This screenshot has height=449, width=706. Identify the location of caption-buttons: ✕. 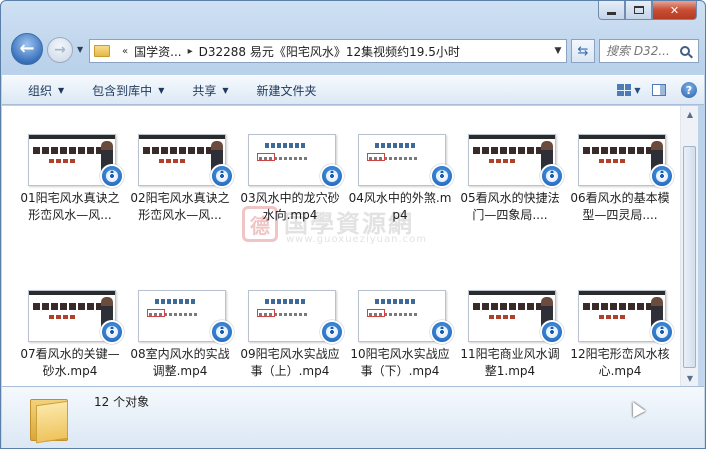
(647, 11).